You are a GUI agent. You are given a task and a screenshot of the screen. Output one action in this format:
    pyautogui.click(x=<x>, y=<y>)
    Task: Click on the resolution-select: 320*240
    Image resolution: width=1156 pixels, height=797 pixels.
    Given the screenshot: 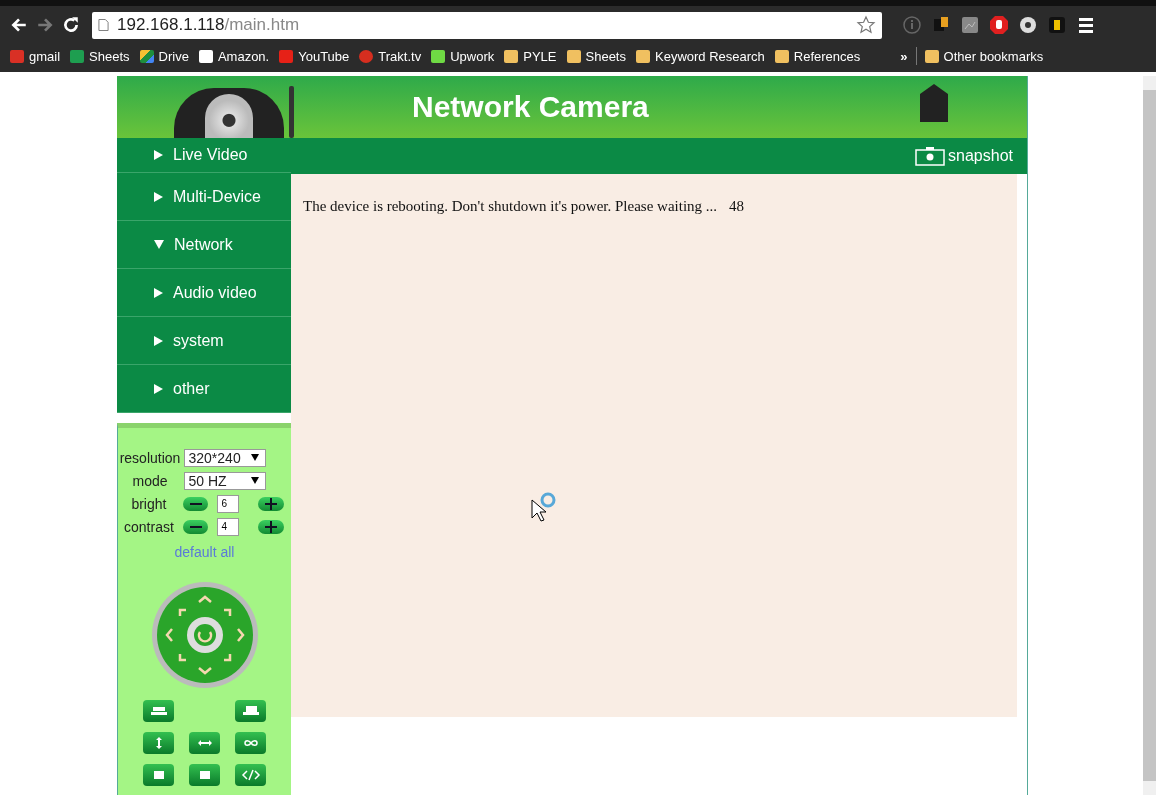 What is the action you would take?
    pyautogui.click(x=224, y=457)
    